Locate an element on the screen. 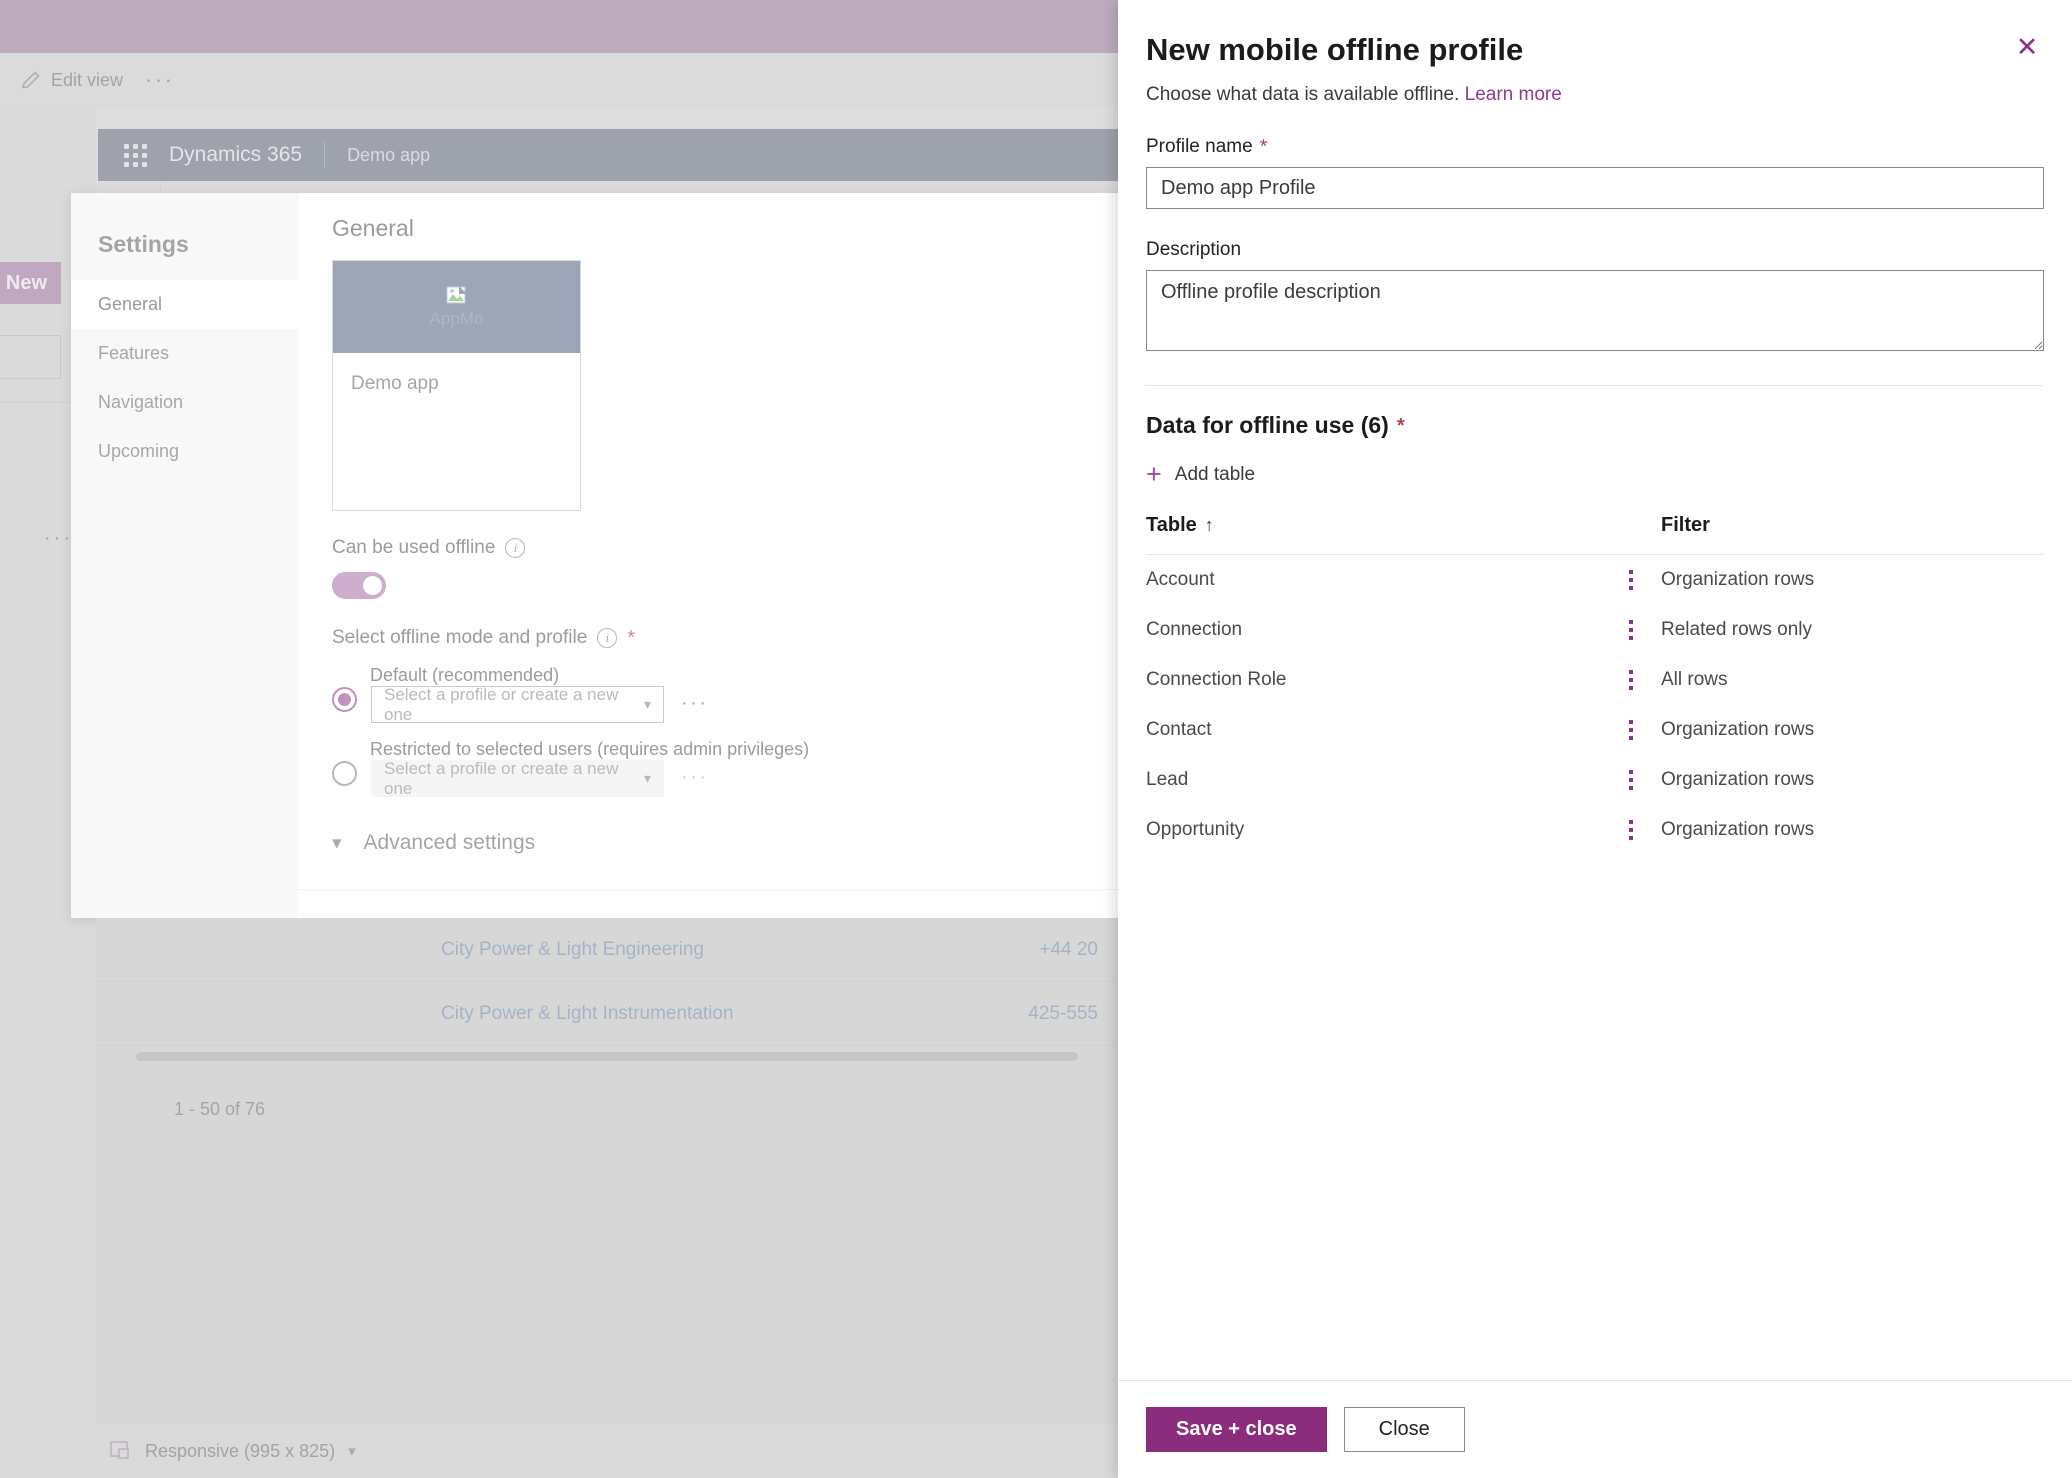 This screenshot has width=2072, height=1478. data-section-title-row: Data for offline use (6) * is located at coordinates (1595, 425).